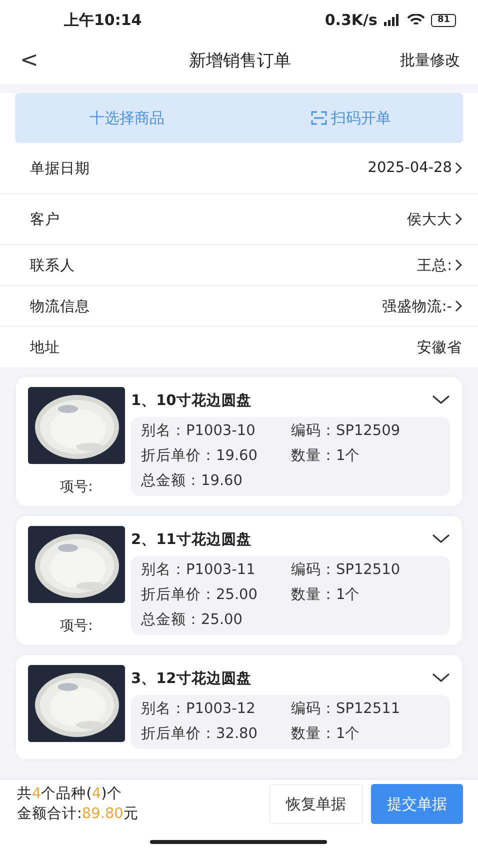 This screenshot has width=478, height=850. Describe the element at coordinates (439, 347) in the screenshot. I see `field-value: 安徽省` at that location.